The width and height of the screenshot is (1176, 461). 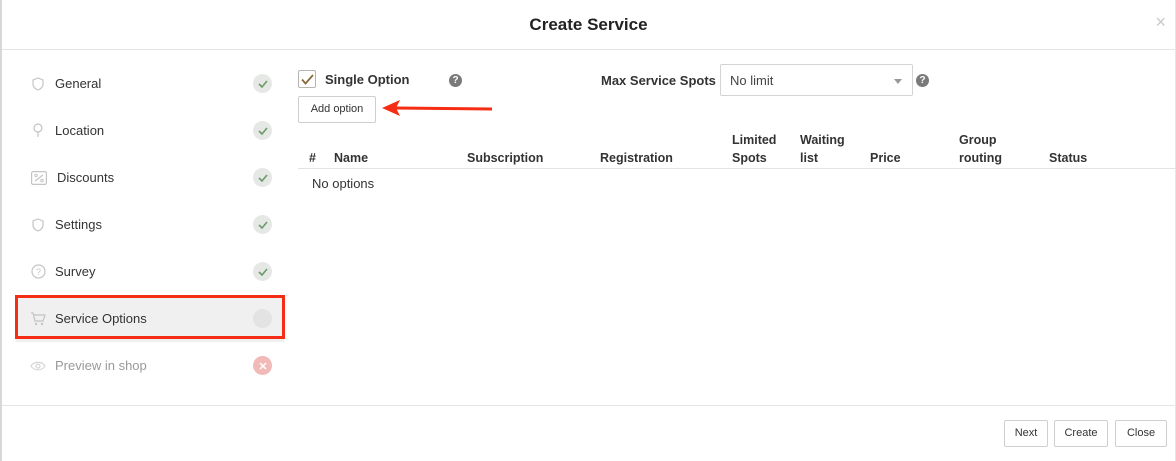 I want to click on arrow-annotation-icon, so click(x=437, y=108).